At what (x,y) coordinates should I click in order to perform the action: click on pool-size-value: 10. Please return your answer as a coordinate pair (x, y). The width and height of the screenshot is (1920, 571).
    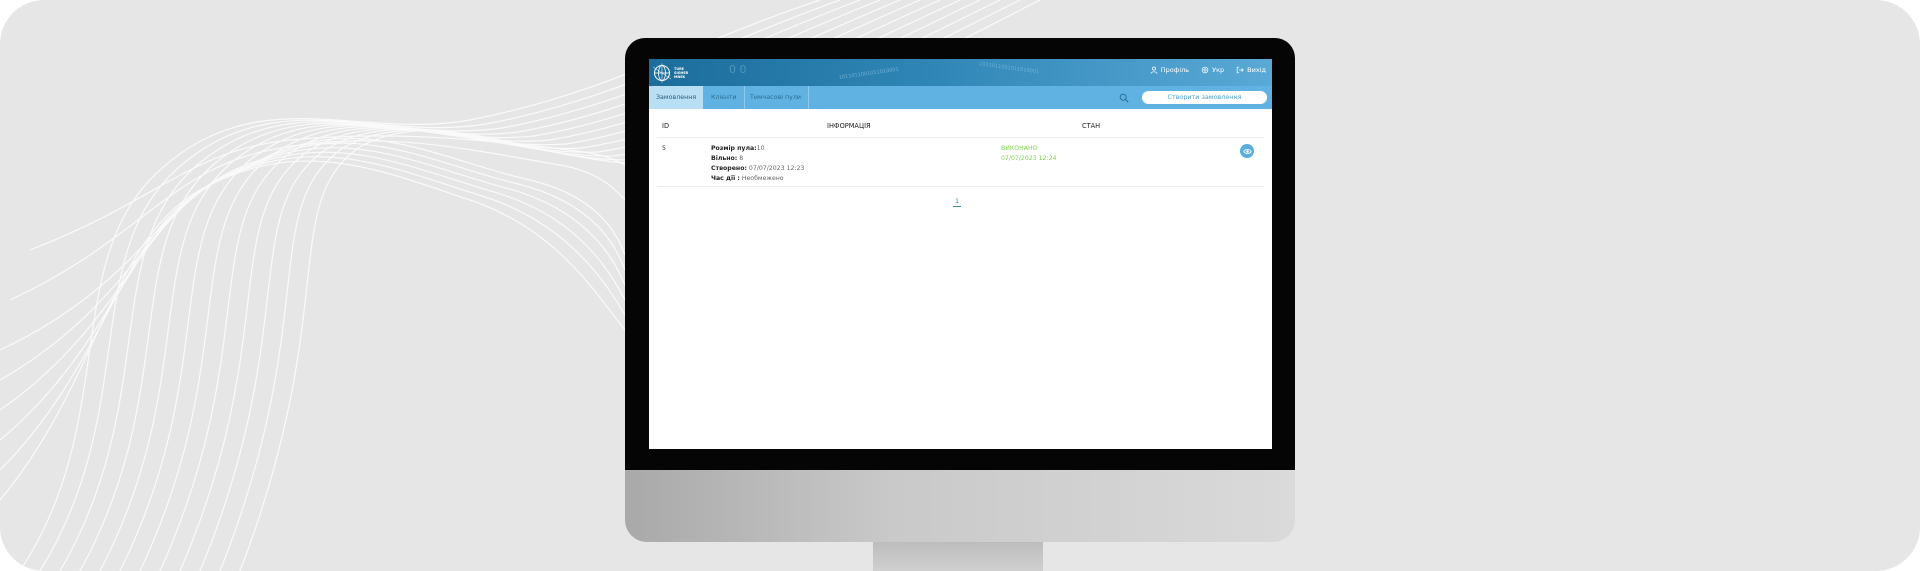
    Looking at the image, I should click on (760, 148).